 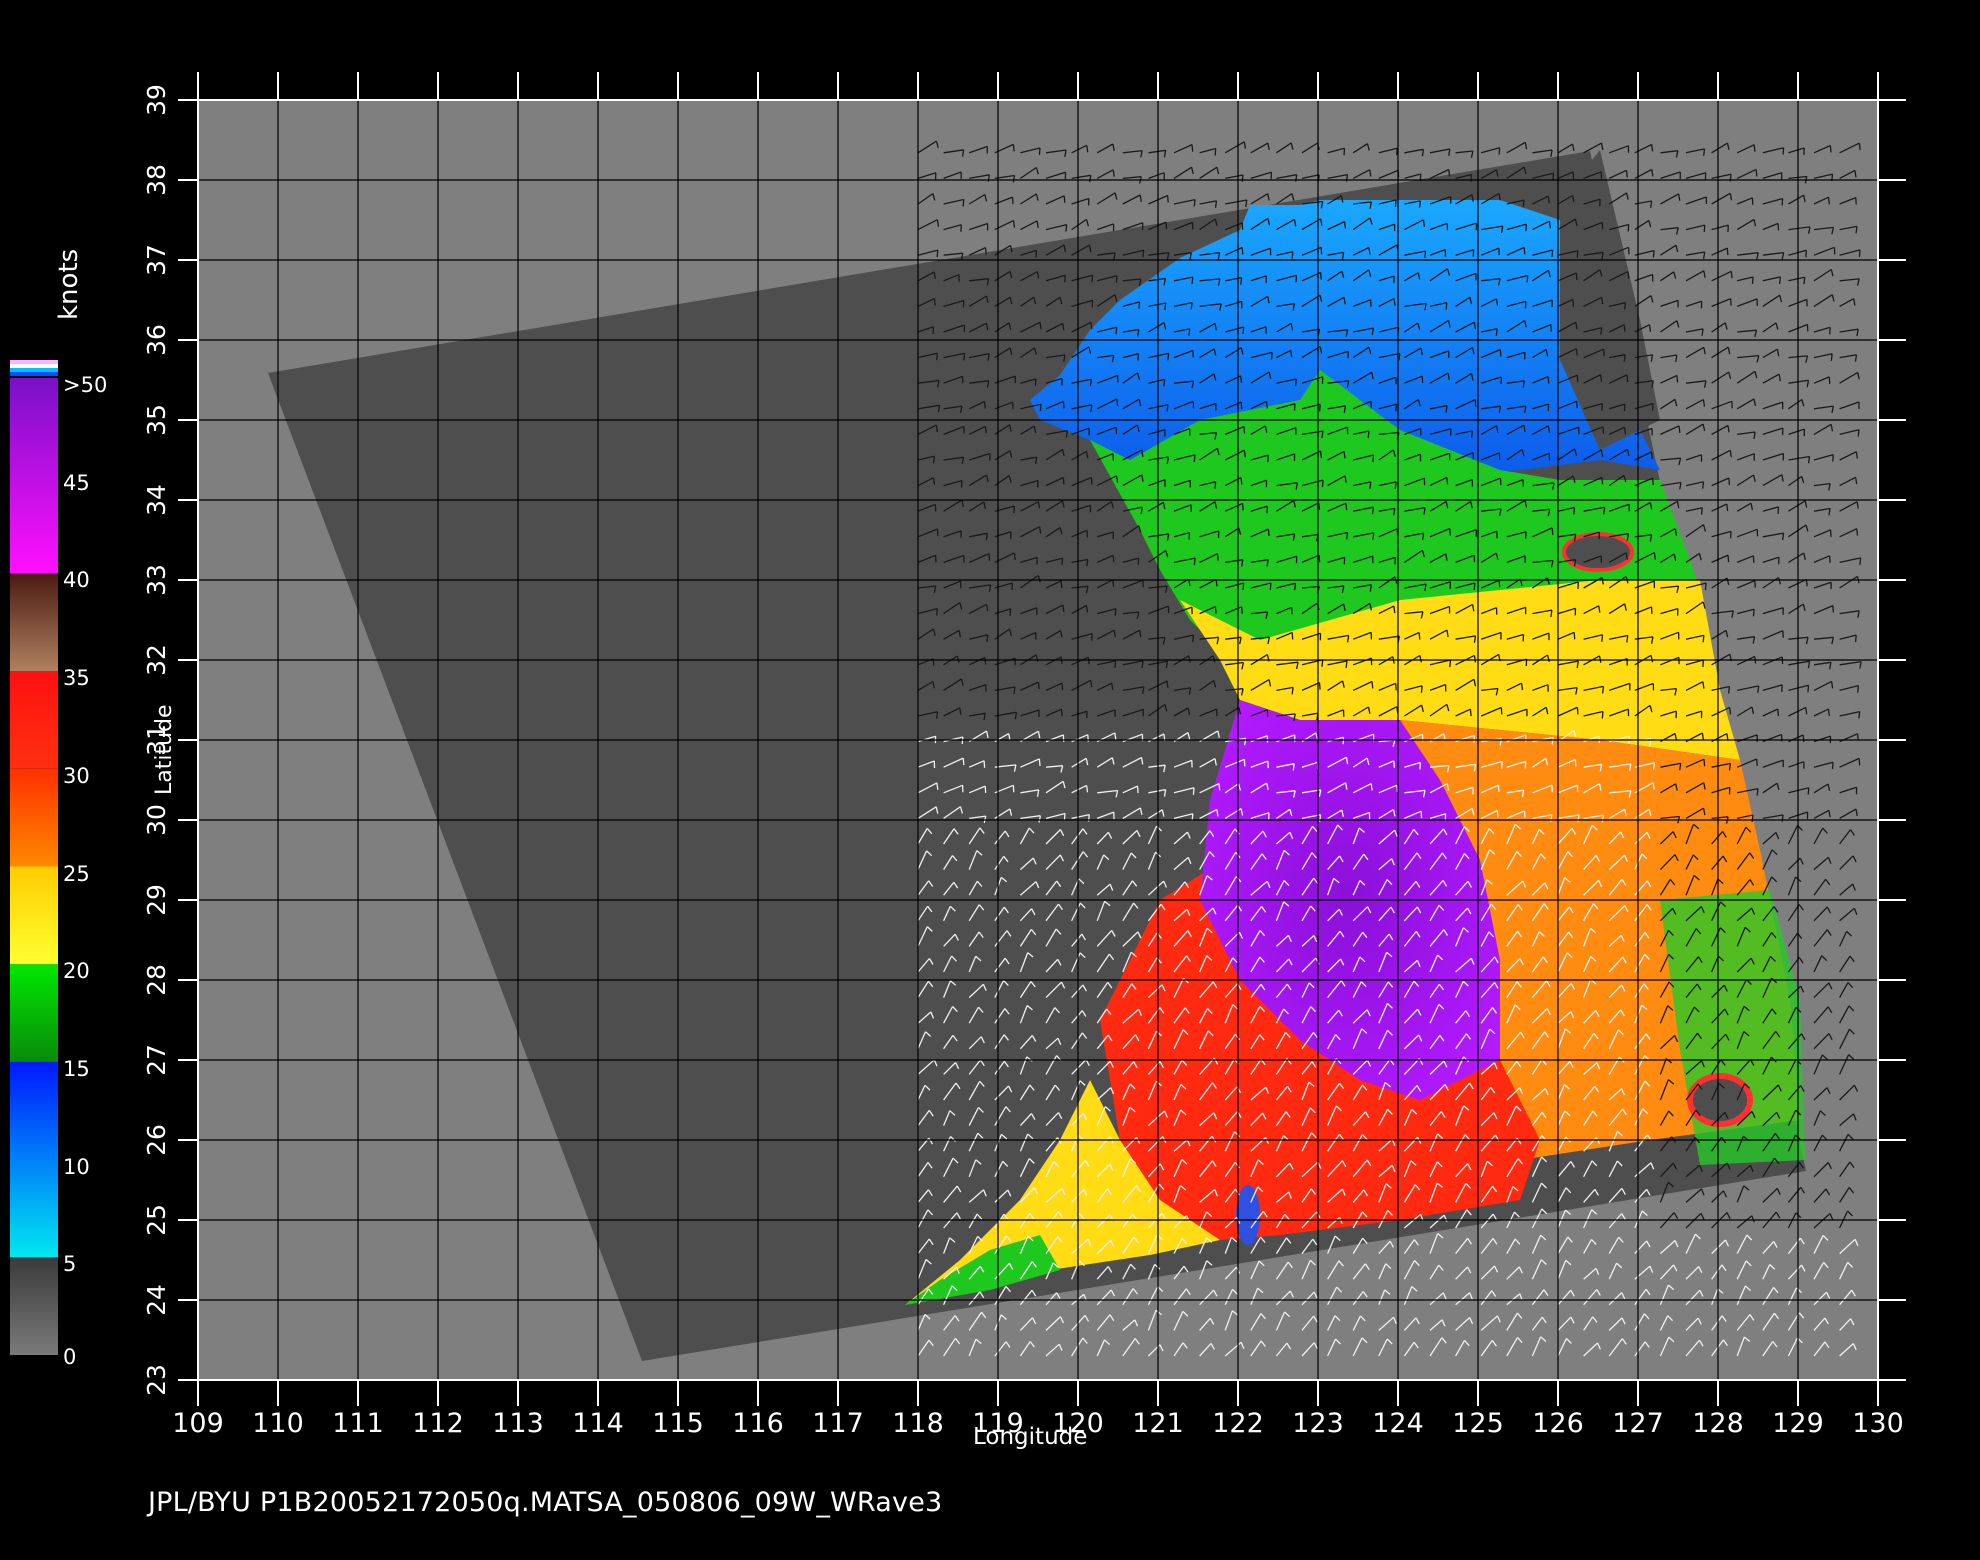 I want to click on colorbar-tick-label: 10, so click(x=76, y=1166).